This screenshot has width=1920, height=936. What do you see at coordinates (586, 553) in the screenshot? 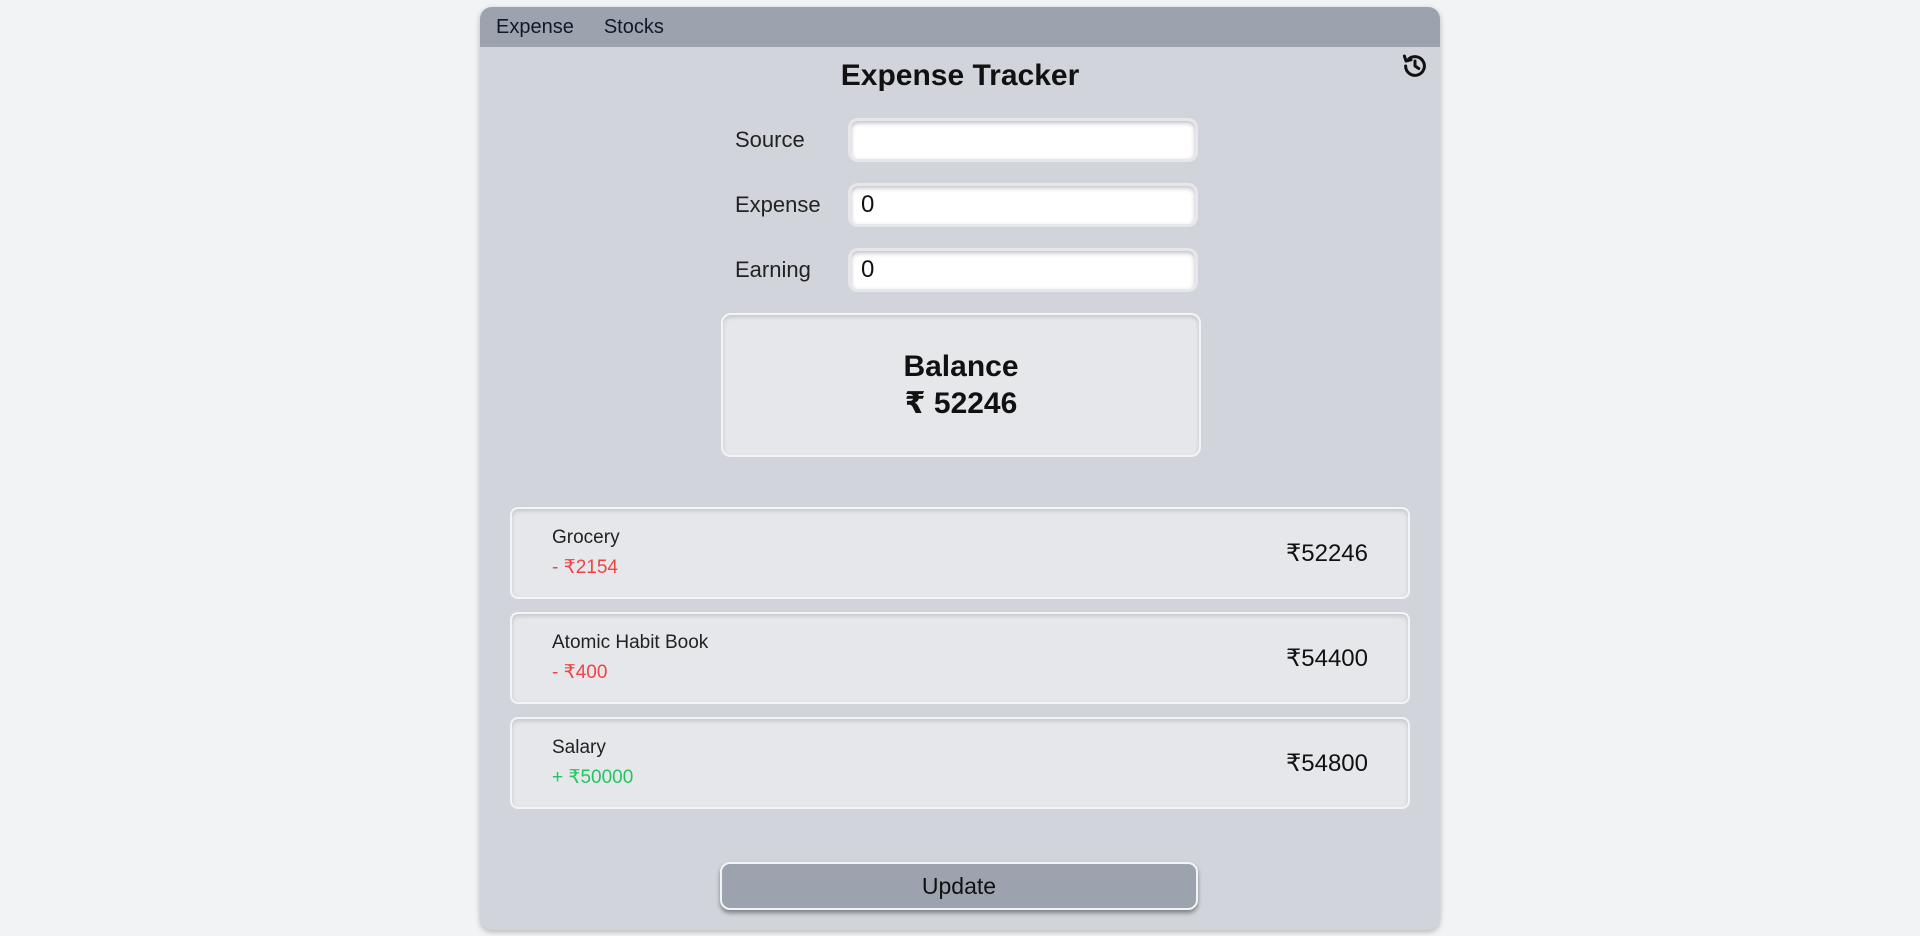
I see `list-item-details: Grocery - ₹2154` at bounding box center [586, 553].